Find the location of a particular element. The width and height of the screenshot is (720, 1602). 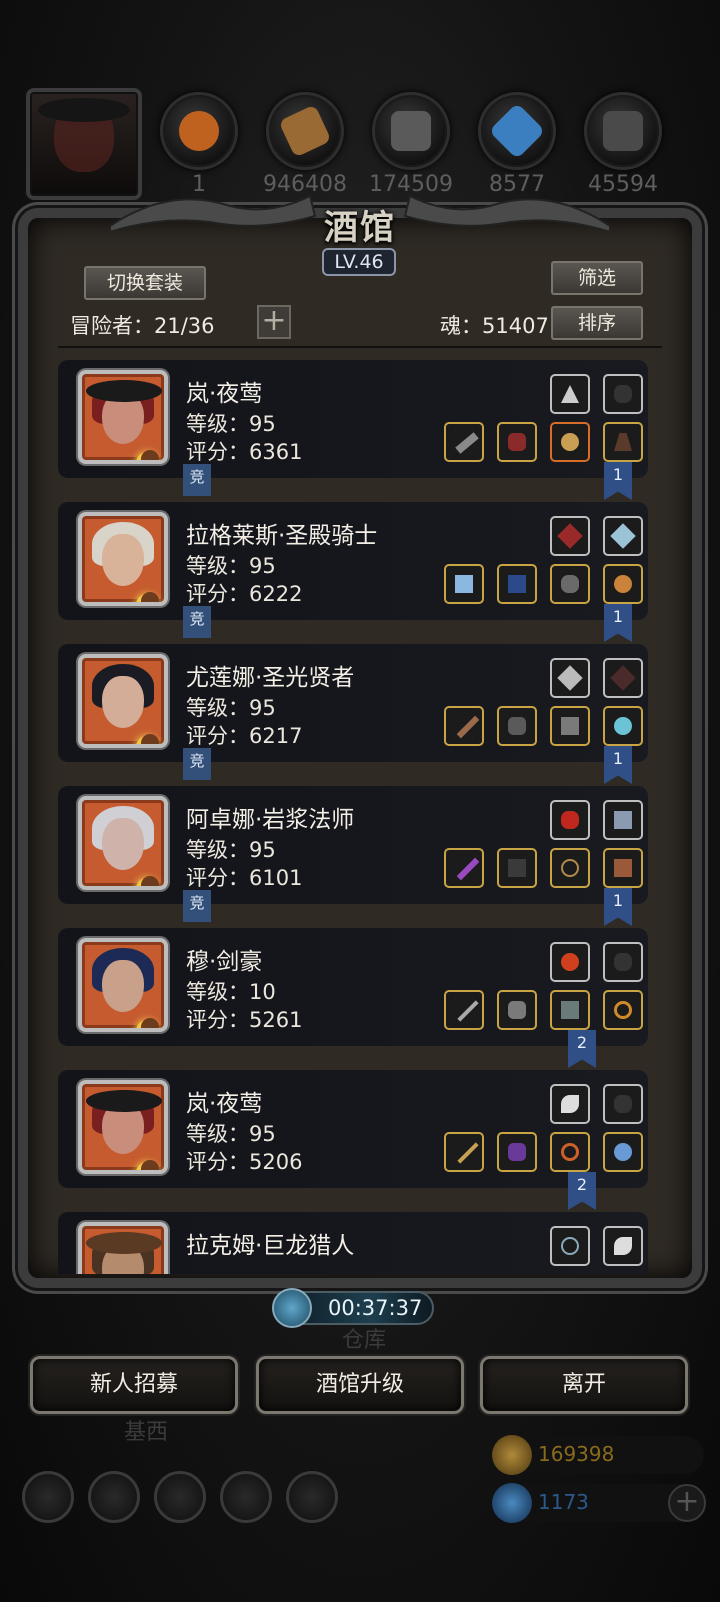

resource-slot-ore is located at coordinates (199, 131).